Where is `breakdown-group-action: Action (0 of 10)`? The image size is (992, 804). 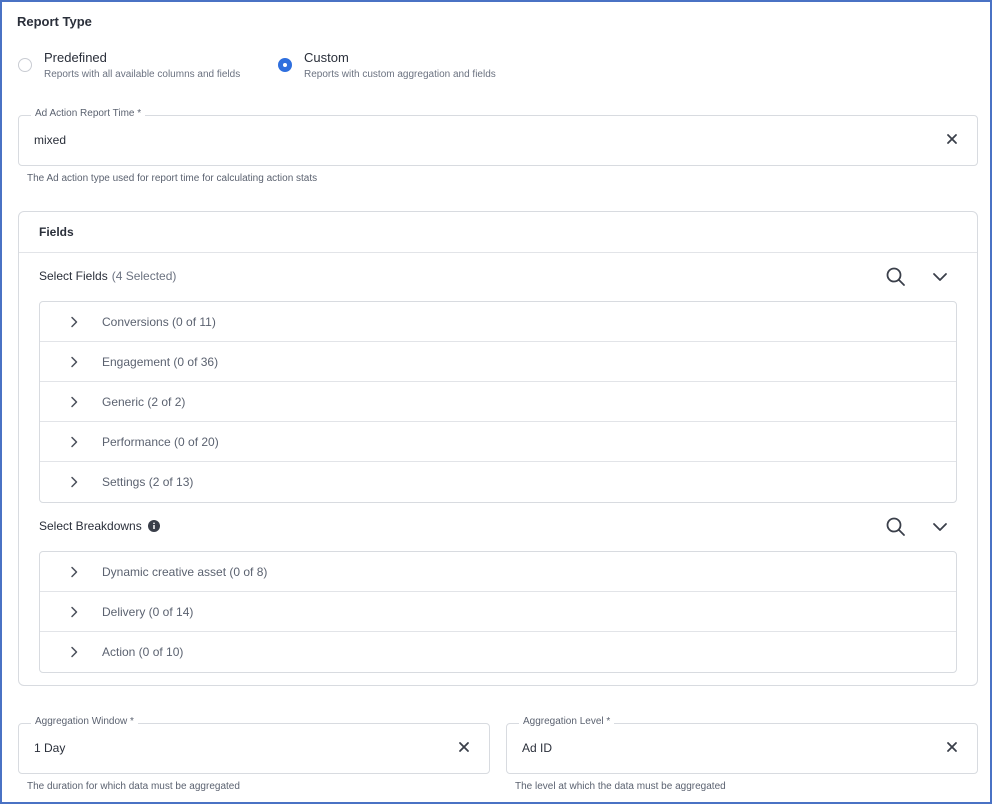 breakdown-group-action: Action (0 of 10) is located at coordinates (498, 652).